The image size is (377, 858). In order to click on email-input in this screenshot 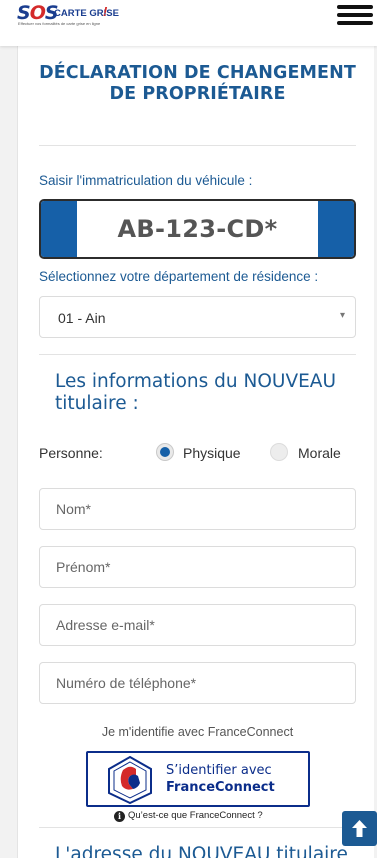, I will do `click(197, 625)`.